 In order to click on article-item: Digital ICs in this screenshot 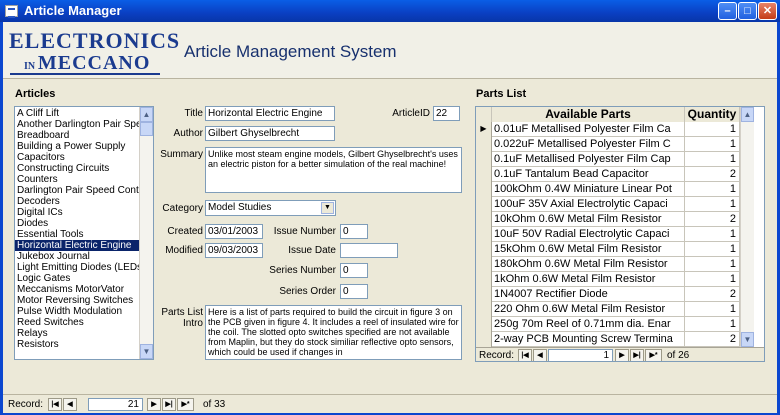, I will do `click(77, 212)`.